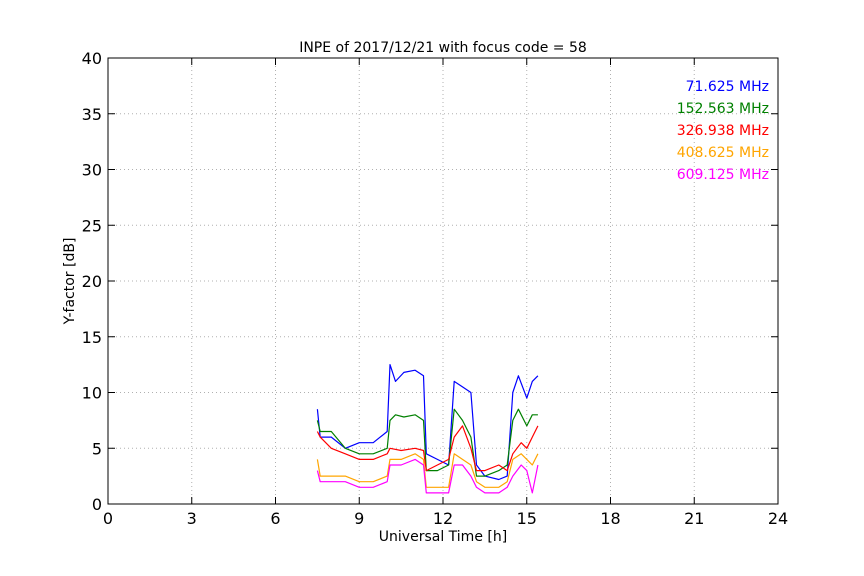 This screenshot has height=576, width=864. Describe the element at coordinates (359, 518) in the screenshot. I see `x-tick-label: 9` at that location.